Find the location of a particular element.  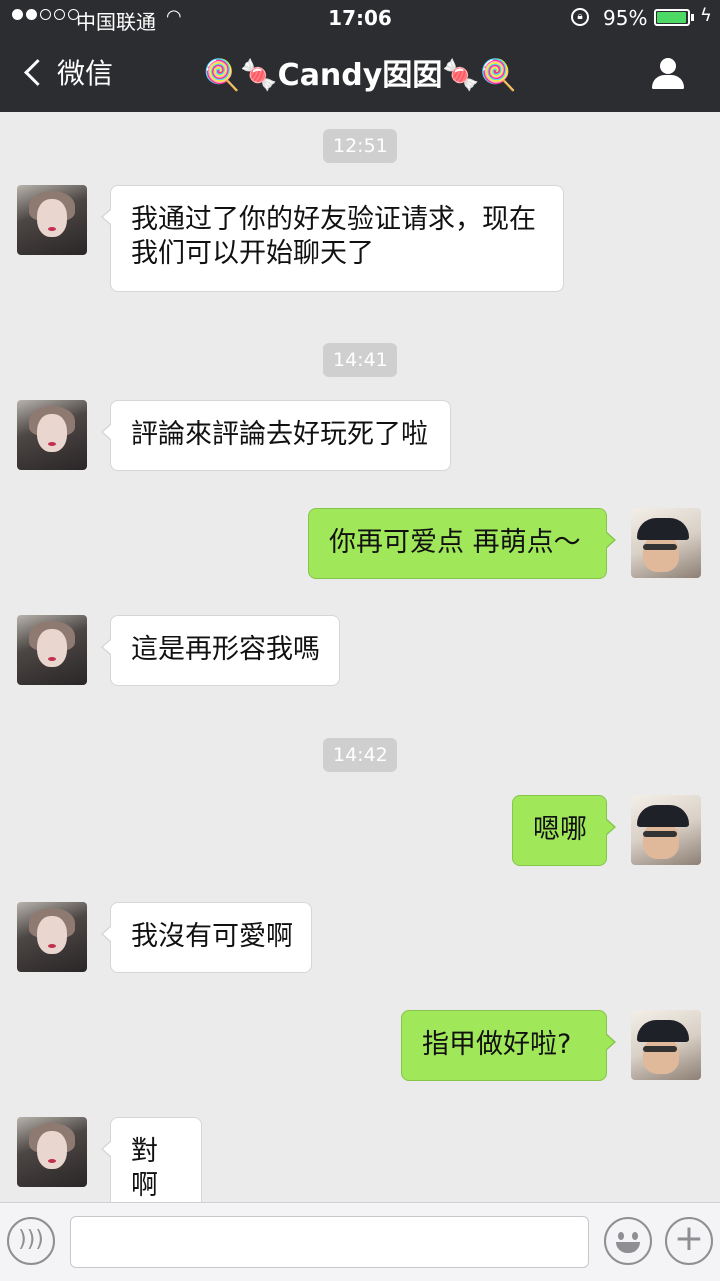

input-bar: ))) + is located at coordinates (360, 1241).